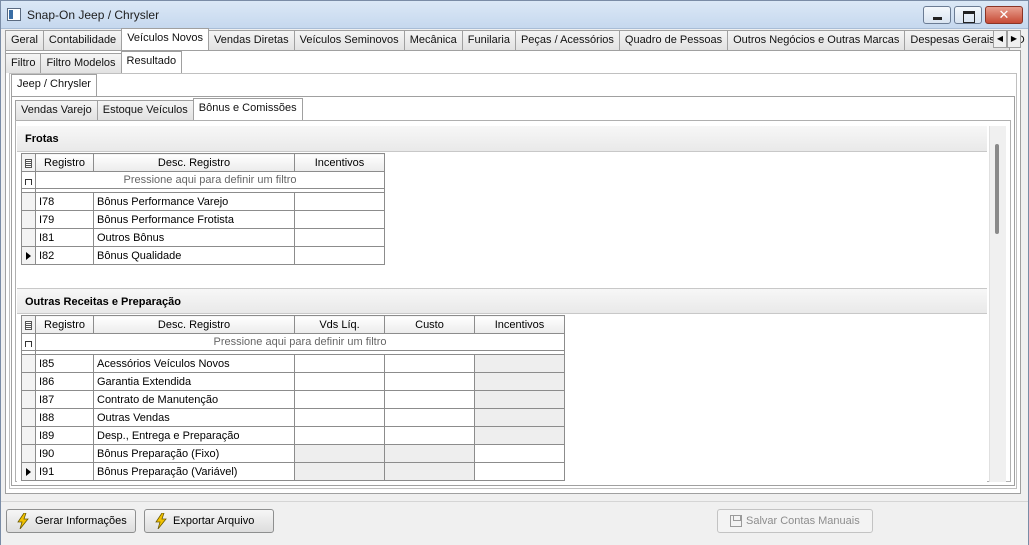 The height and width of the screenshot is (545, 1029). Describe the element at coordinates (488, 40) in the screenshot. I see `tab-funilaria: Funilaria` at that location.